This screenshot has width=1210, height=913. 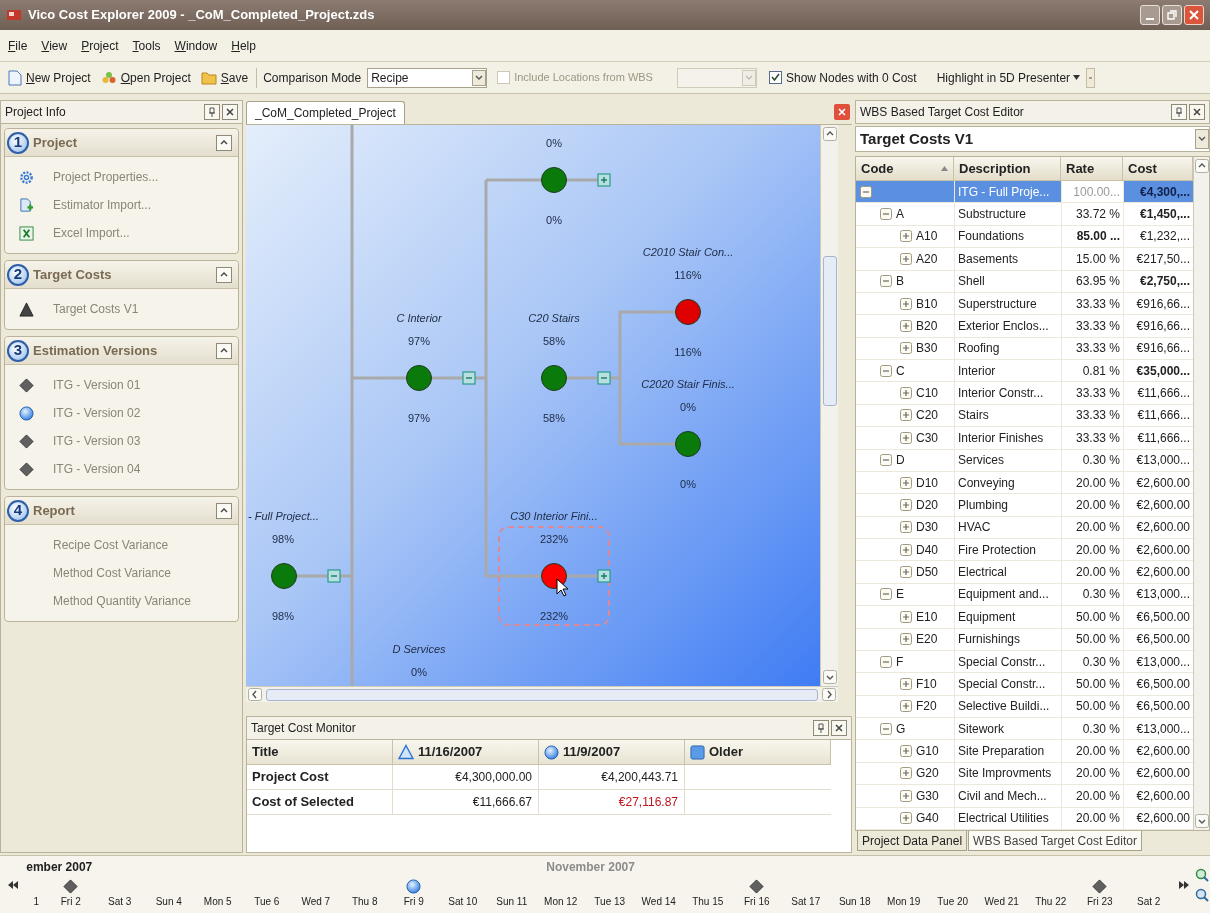 I want to click on tree-row: F20 Selective Buildi... 50.00 % €6,500.00, so click(x=1024, y=706).